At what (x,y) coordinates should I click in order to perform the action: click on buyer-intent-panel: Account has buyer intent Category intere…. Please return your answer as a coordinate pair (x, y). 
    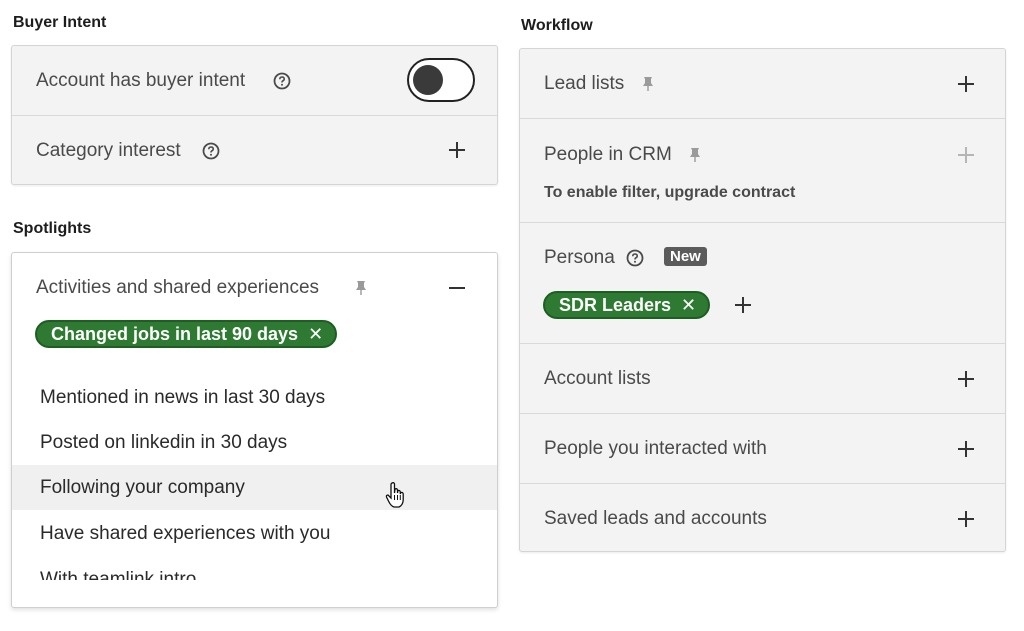
    Looking at the image, I should click on (254, 115).